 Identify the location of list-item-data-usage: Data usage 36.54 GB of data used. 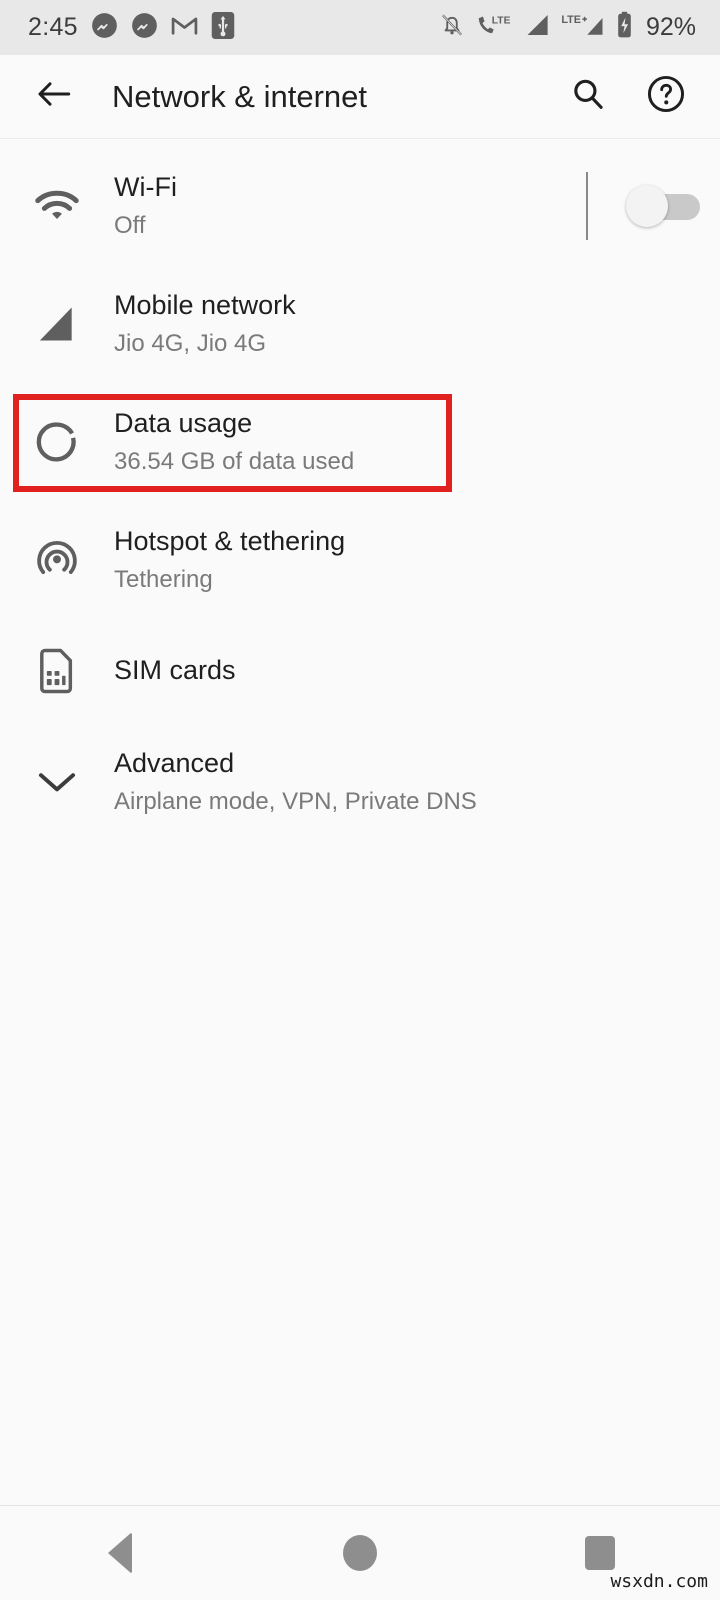
(360, 442).